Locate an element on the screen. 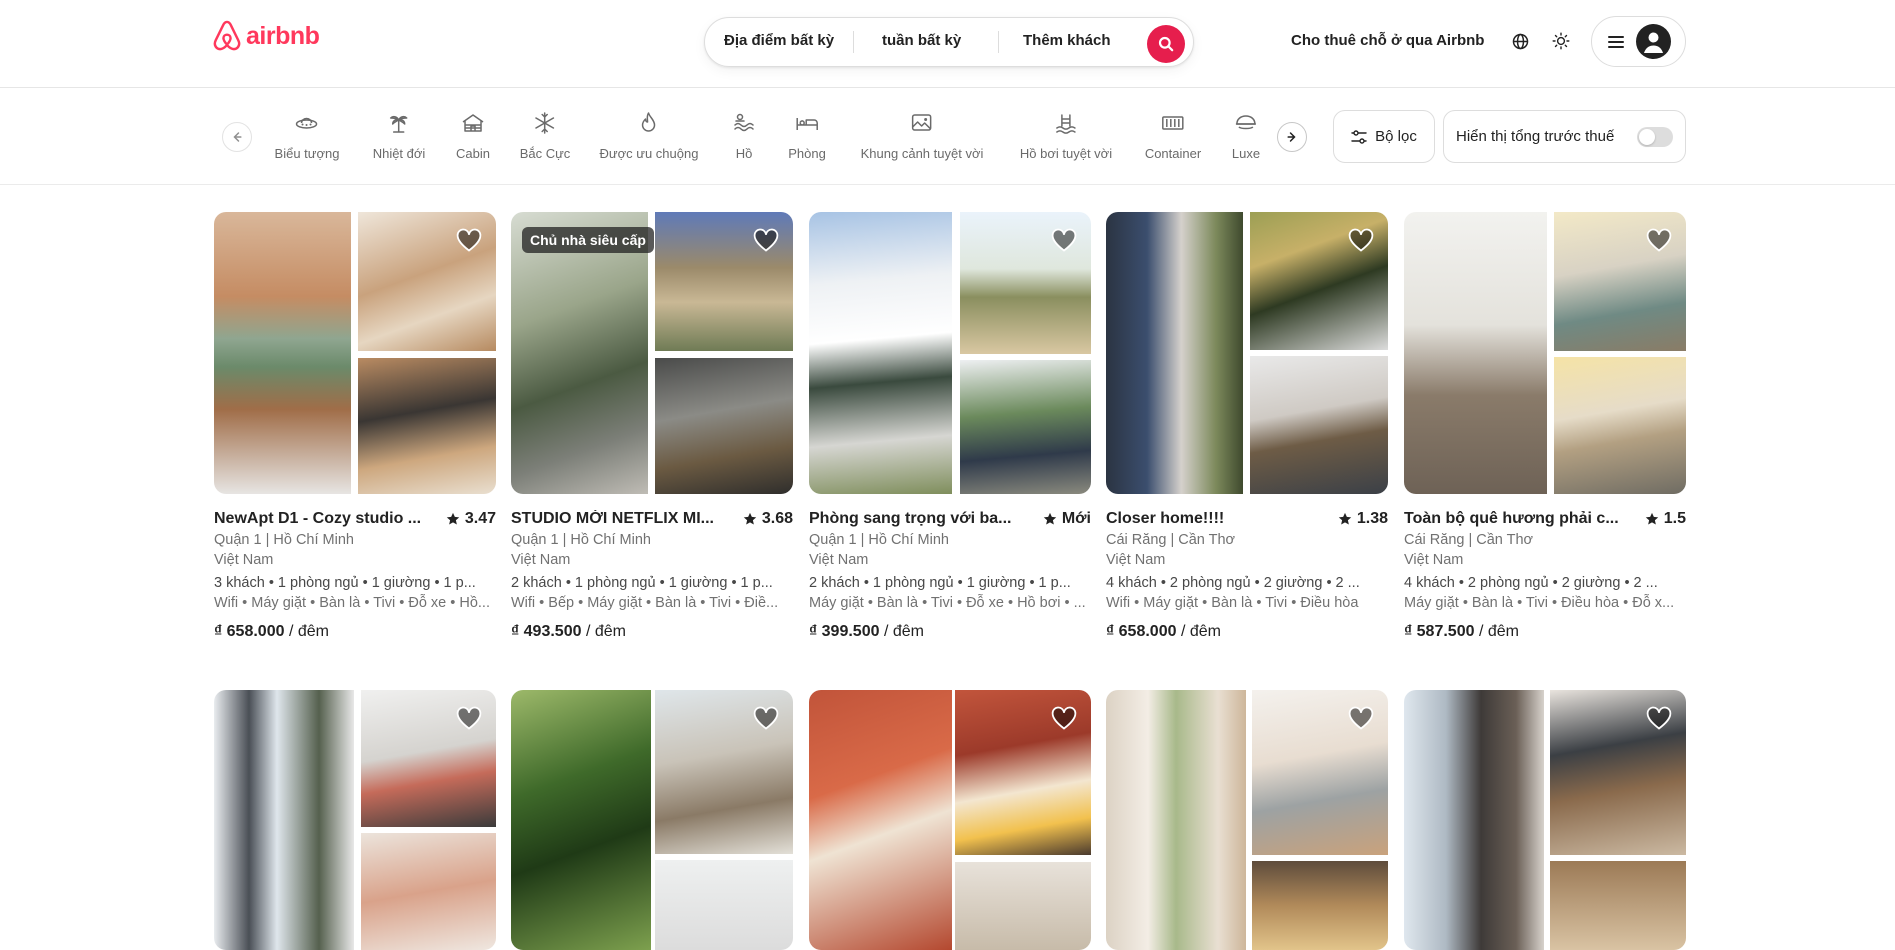  listing-location: Quận 1 | Hồ Chí Minh is located at coordinates (879, 540).